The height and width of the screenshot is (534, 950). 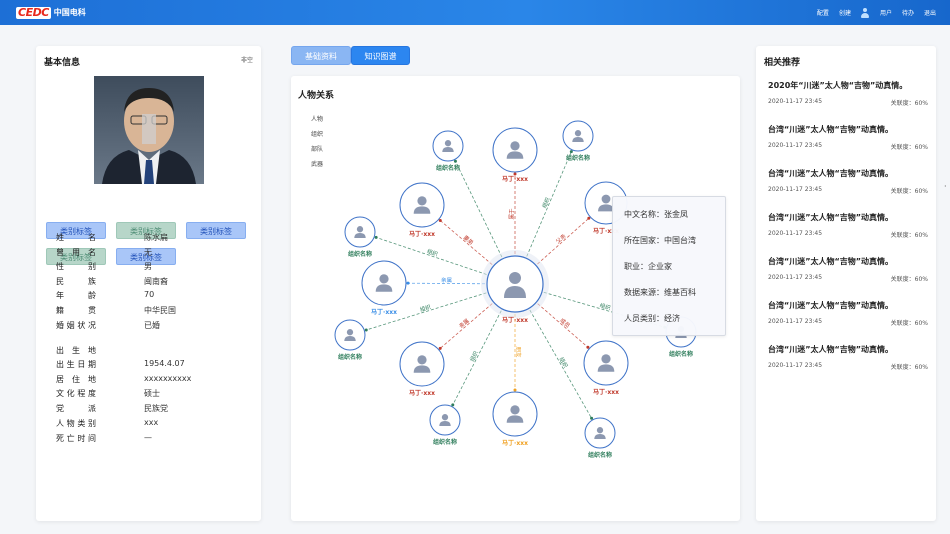 What do you see at coordinates (886, 12) in the screenshot?
I see `nav-user: 用户` at bounding box center [886, 12].